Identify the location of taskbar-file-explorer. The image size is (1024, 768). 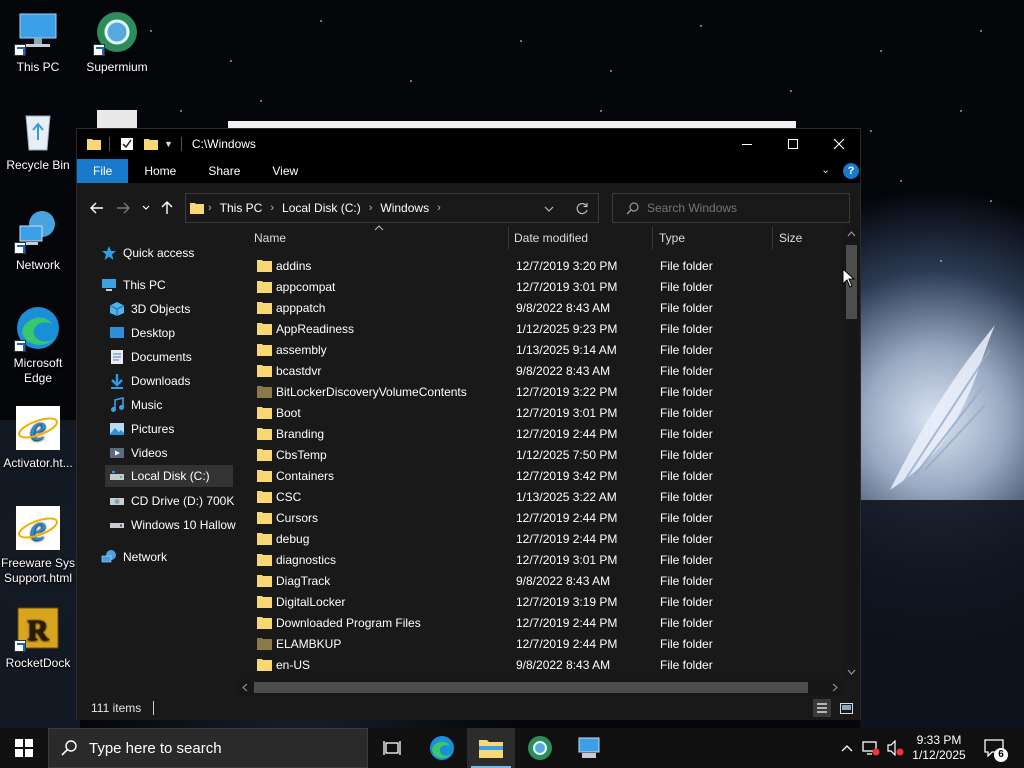
(491, 748).